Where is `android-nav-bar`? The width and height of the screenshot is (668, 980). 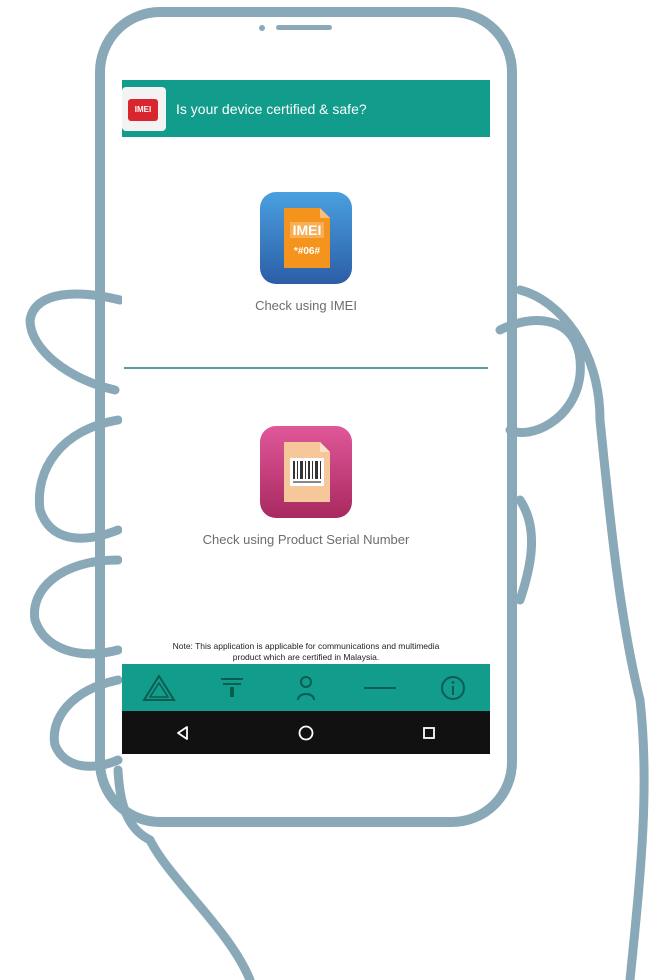
android-nav-bar is located at coordinates (306, 732).